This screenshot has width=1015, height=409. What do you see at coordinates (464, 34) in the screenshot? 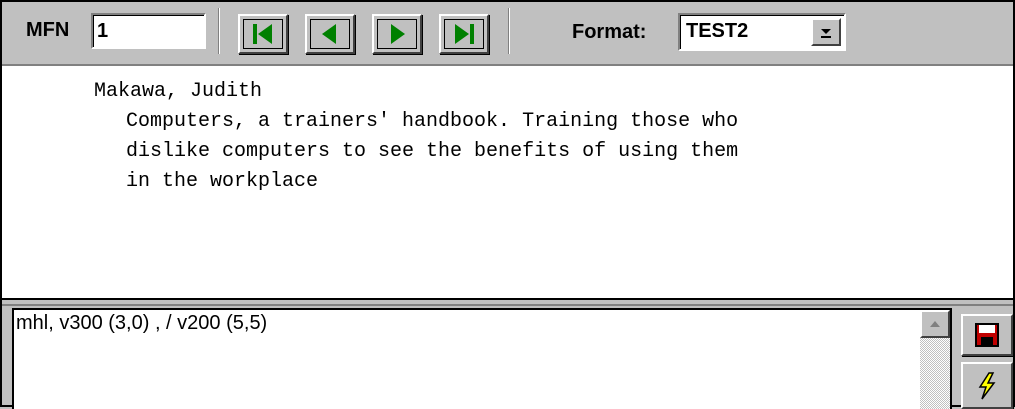
I see `last-record-button` at bounding box center [464, 34].